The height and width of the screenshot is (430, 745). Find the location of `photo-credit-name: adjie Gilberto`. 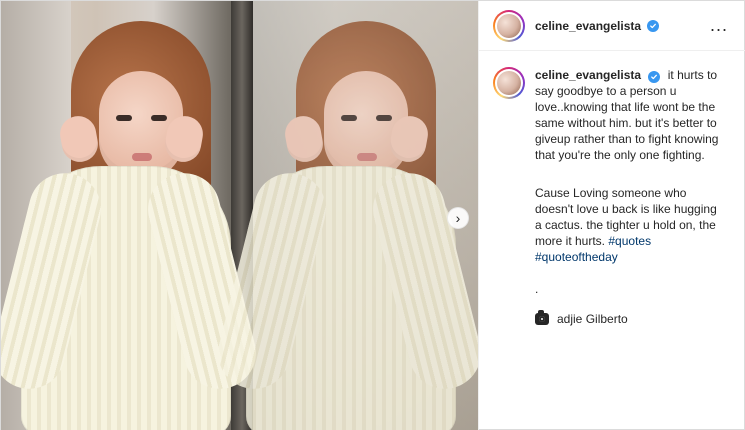

photo-credit-name: adjie Gilberto is located at coordinates (592, 319).